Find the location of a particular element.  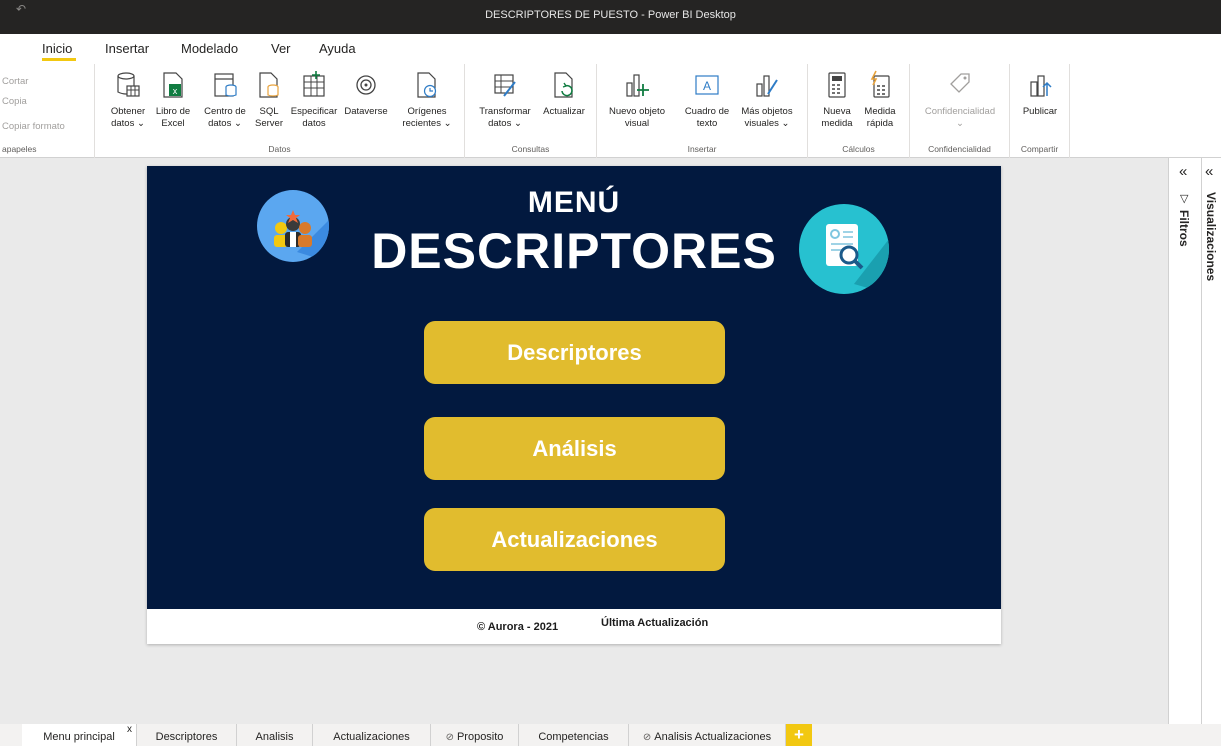

cut-button: Cortar is located at coordinates (15, 81).